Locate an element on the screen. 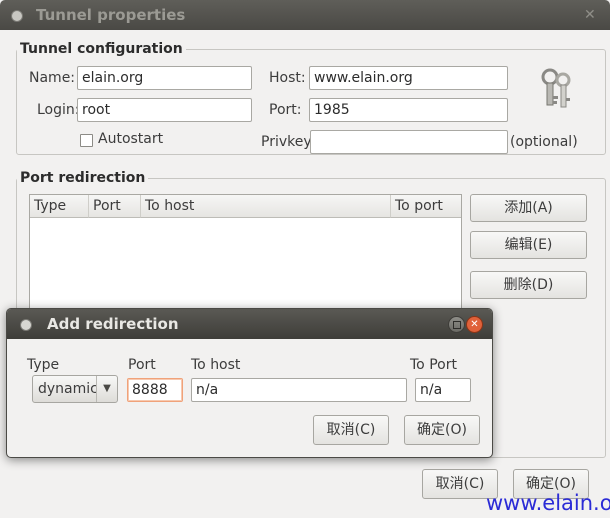 The height and width of the screenshot is (518, 610). type-select: dynamic ▼ is located at coordinates (75, 389).